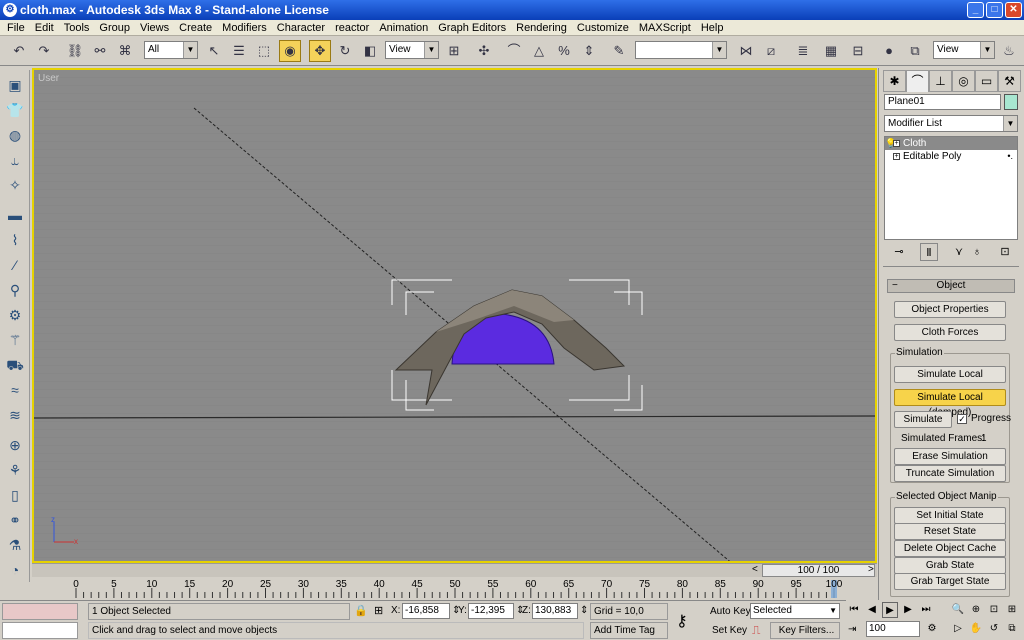 This screenshot has width=1024, height=640. What do you see at coordinates (370, 51) in the screenshot?
I see `select-and-scale-icon: ◧` at bounding box center [370, 51].